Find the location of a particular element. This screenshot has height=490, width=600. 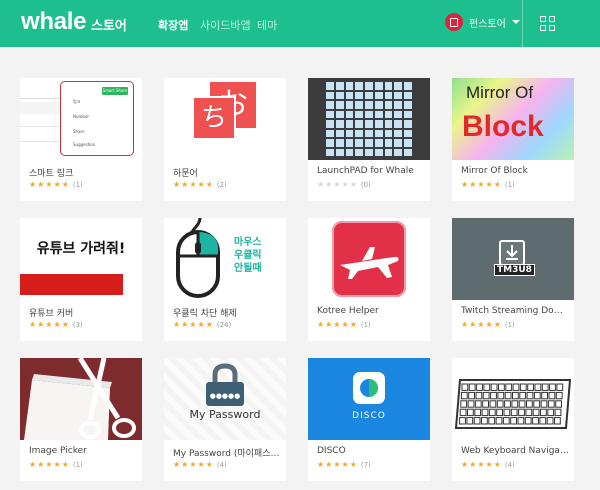

store-label: 스토어 is located at coordinates (109, 24).